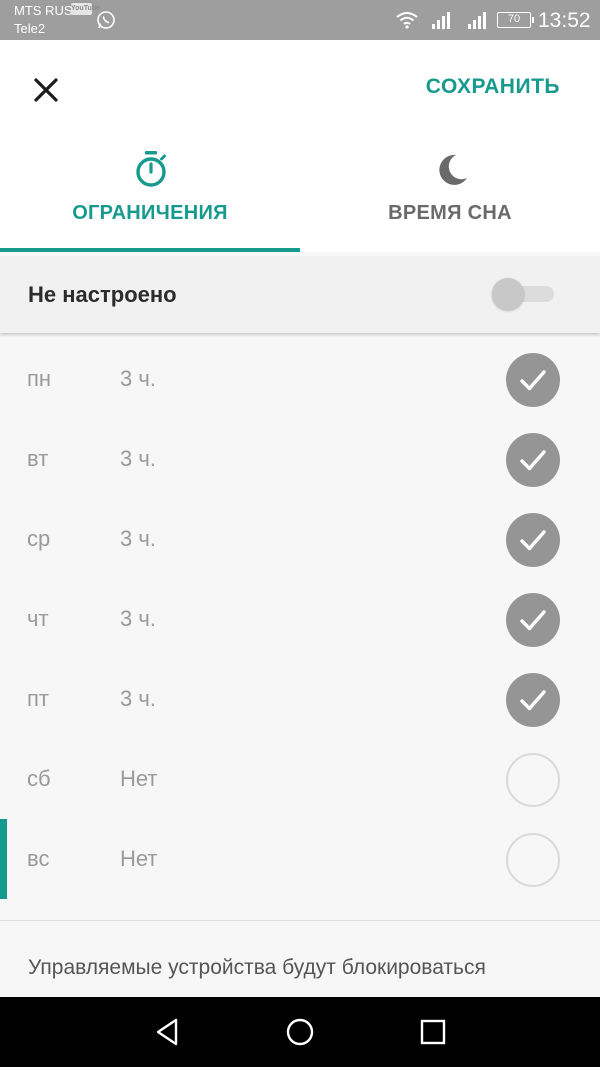  I want to click on signal-2-icon, so click(477, 20).